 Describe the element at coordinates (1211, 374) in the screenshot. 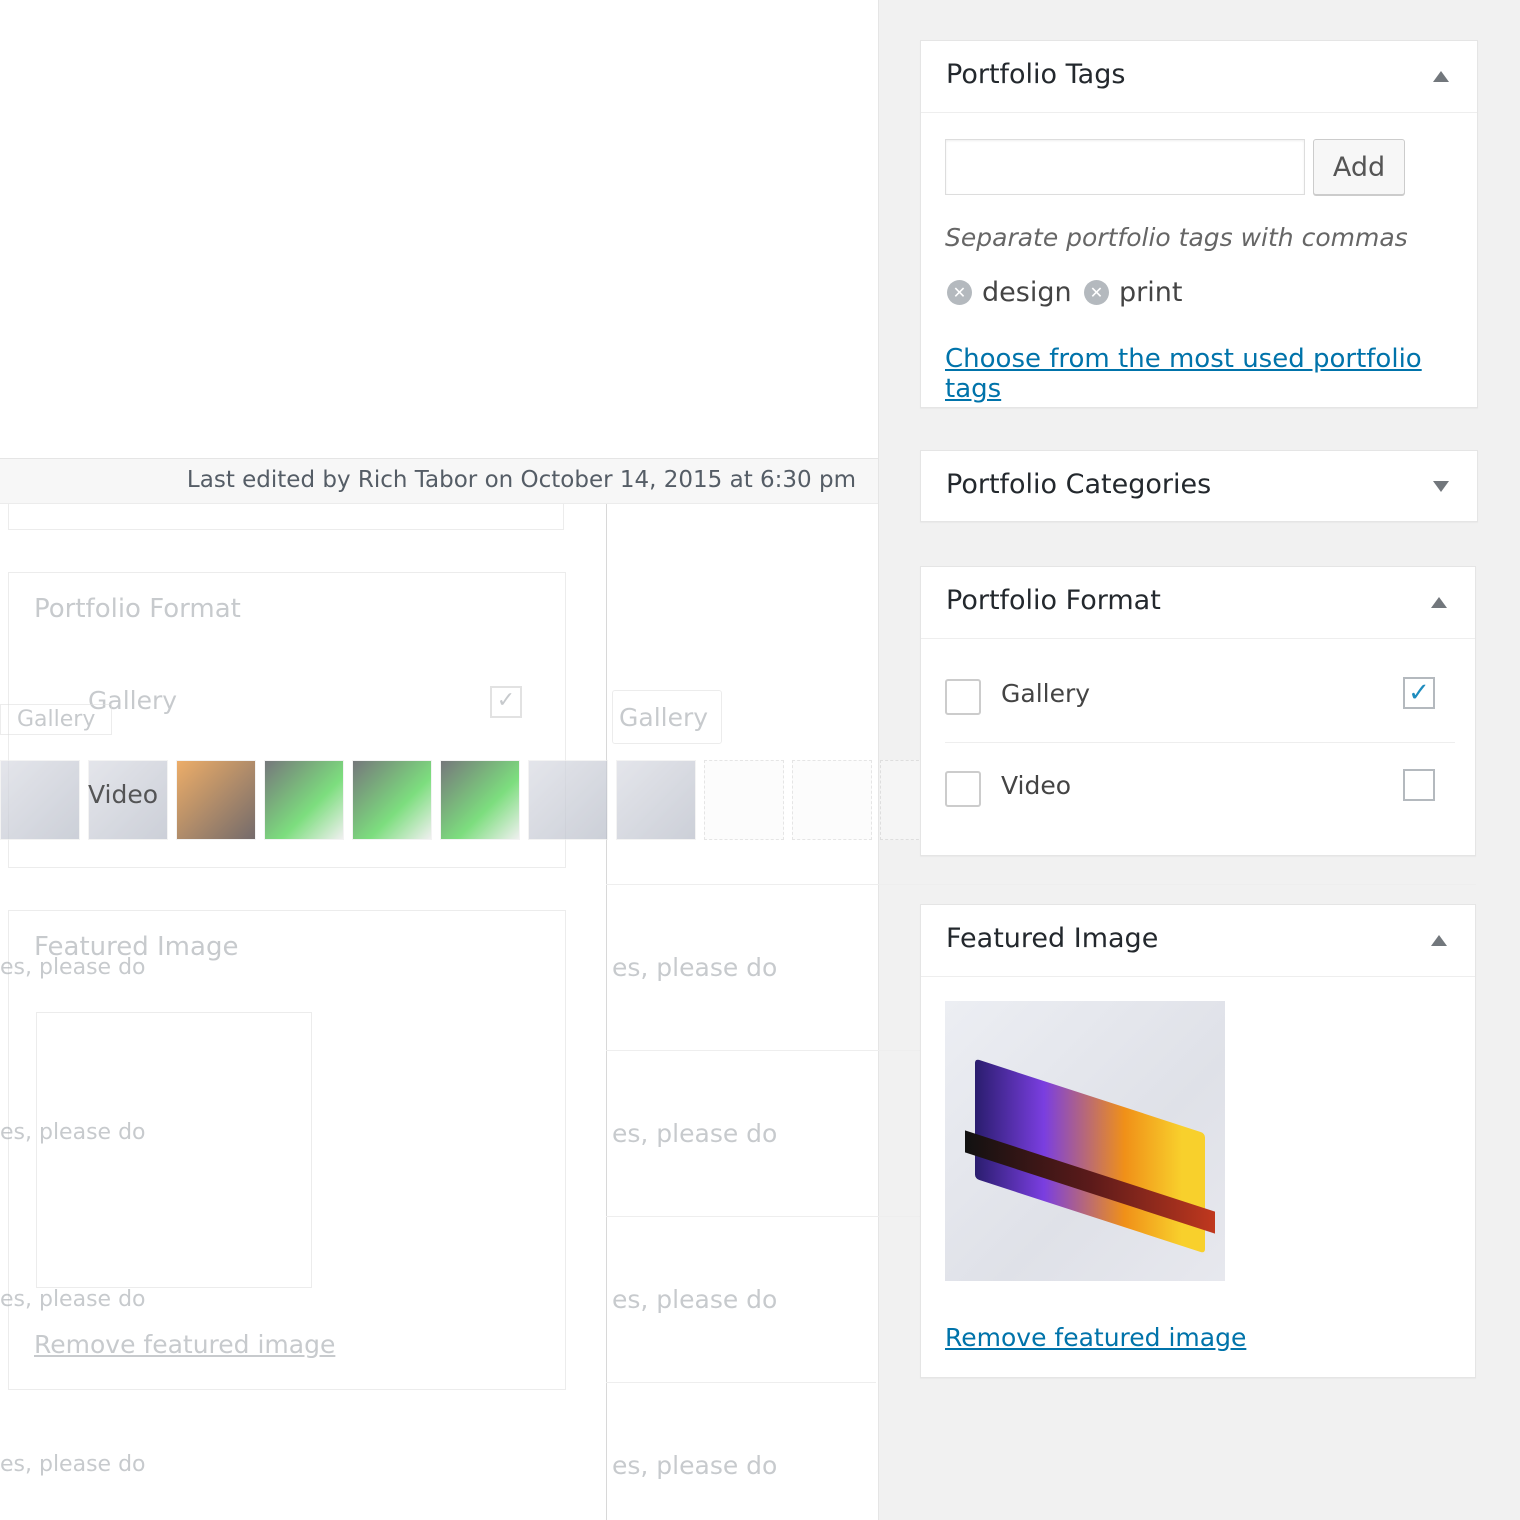

I see `most-used-tags-link: Choose from the most used portfolio tags` at that location.